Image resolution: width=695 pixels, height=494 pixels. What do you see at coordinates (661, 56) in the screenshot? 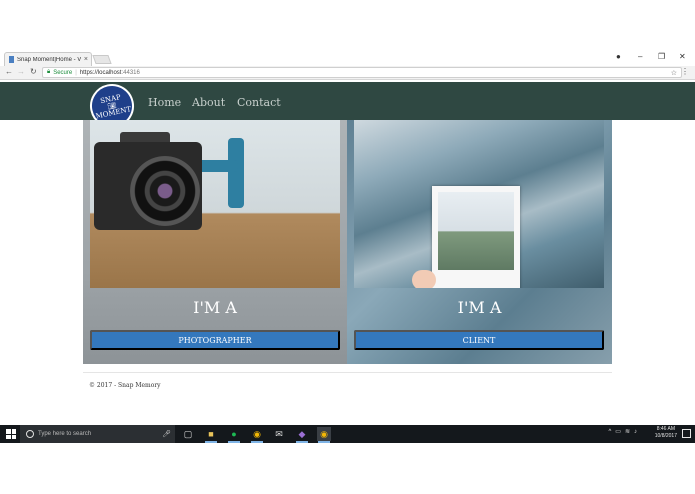
I see `maximize-button: ❐` at bounding box center [661, 56].